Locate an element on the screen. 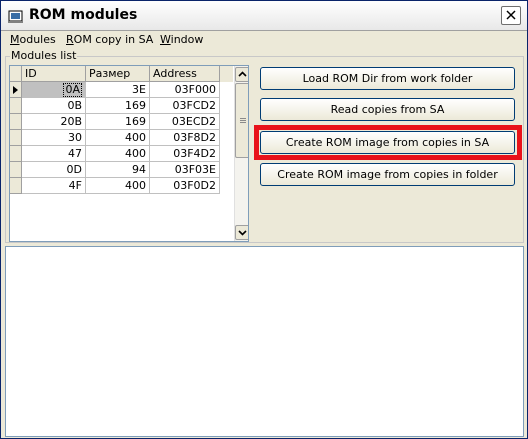 This screenshot has width=528, height=439. grid-header: ID Размер Address is located at coordinates (121, 74).